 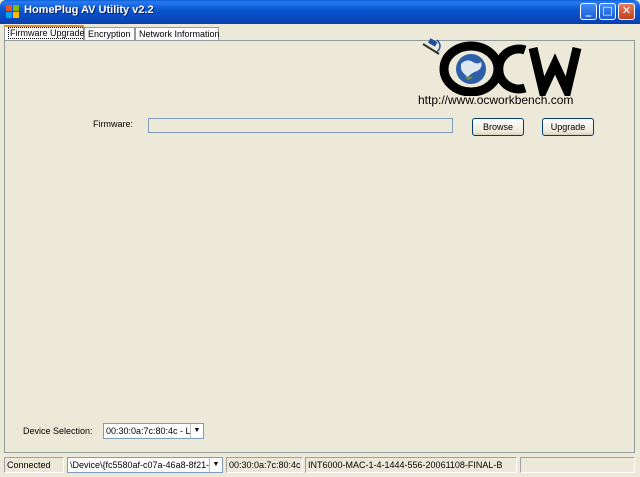 What do you see at coordinates (89, 10) in the screenshot?
I see `window-title: HomePlug AV Utility v2.2` at bounding box center [89, 10].